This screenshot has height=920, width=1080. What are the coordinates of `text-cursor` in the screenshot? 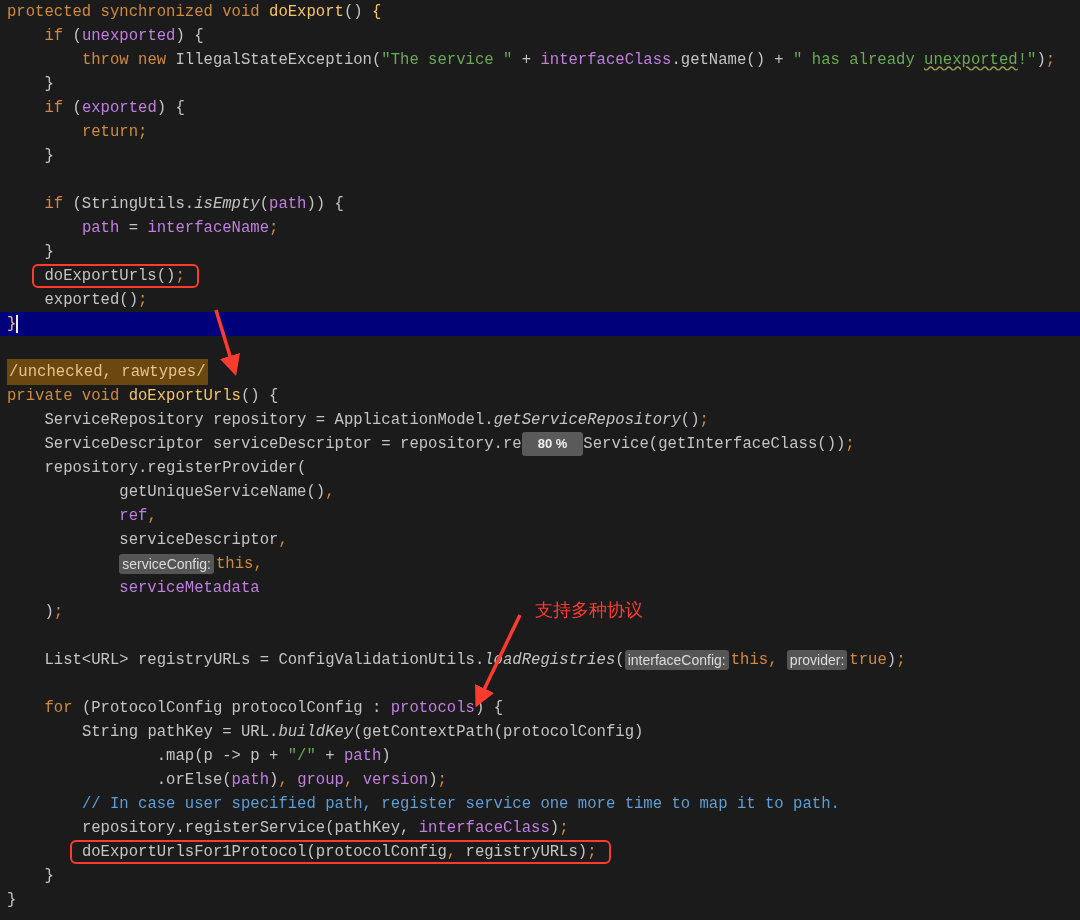 It's located at (17, 324).